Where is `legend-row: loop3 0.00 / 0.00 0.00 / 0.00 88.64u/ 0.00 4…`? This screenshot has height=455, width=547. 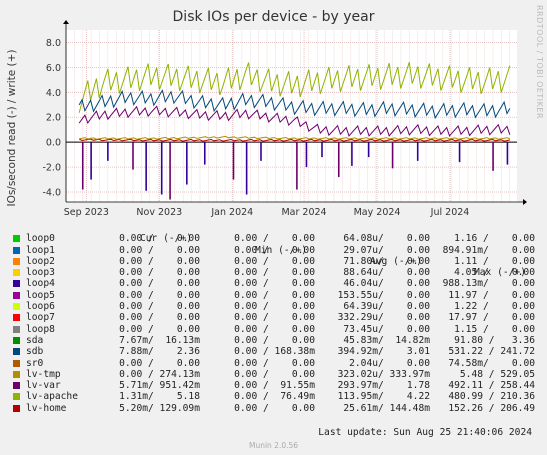 legend-row: loop3 0.00 / 0.00 0.00 / 0.00 88.64u/ 0.00 4… is located at coordinates (277, 272).